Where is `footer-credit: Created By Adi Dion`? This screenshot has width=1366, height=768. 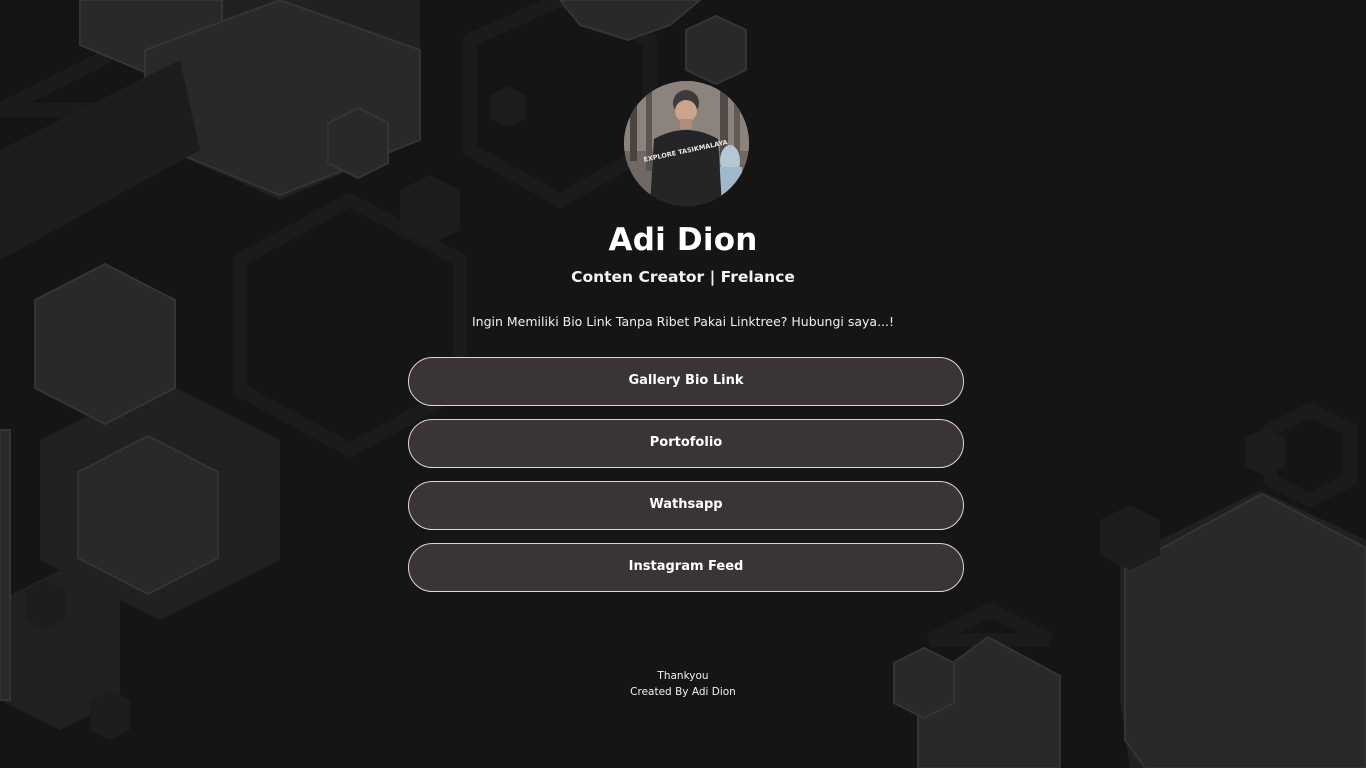
footer-credit: Created By Adi Dion is located at coordinates (683, 692).